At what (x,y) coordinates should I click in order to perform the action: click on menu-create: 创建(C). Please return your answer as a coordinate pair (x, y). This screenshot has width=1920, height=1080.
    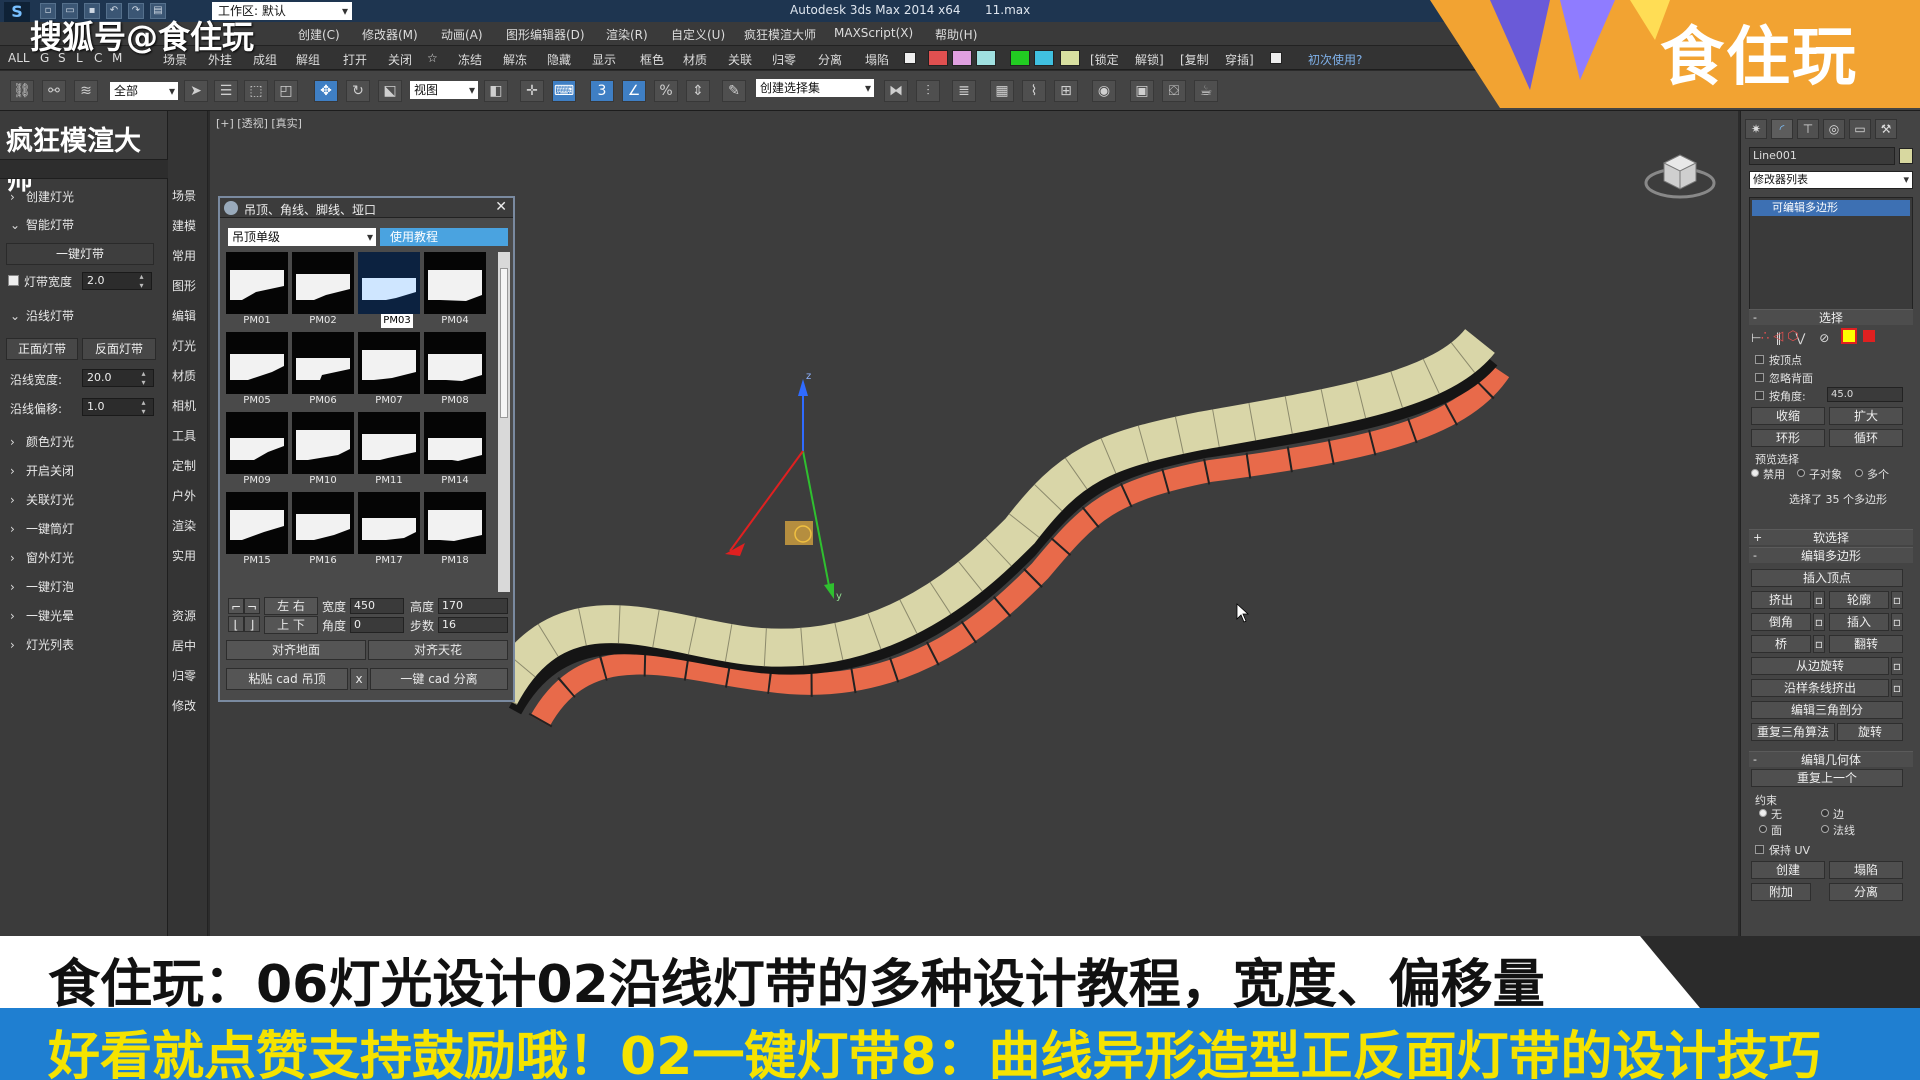
    Looking at the image, I should click on (319, 34).